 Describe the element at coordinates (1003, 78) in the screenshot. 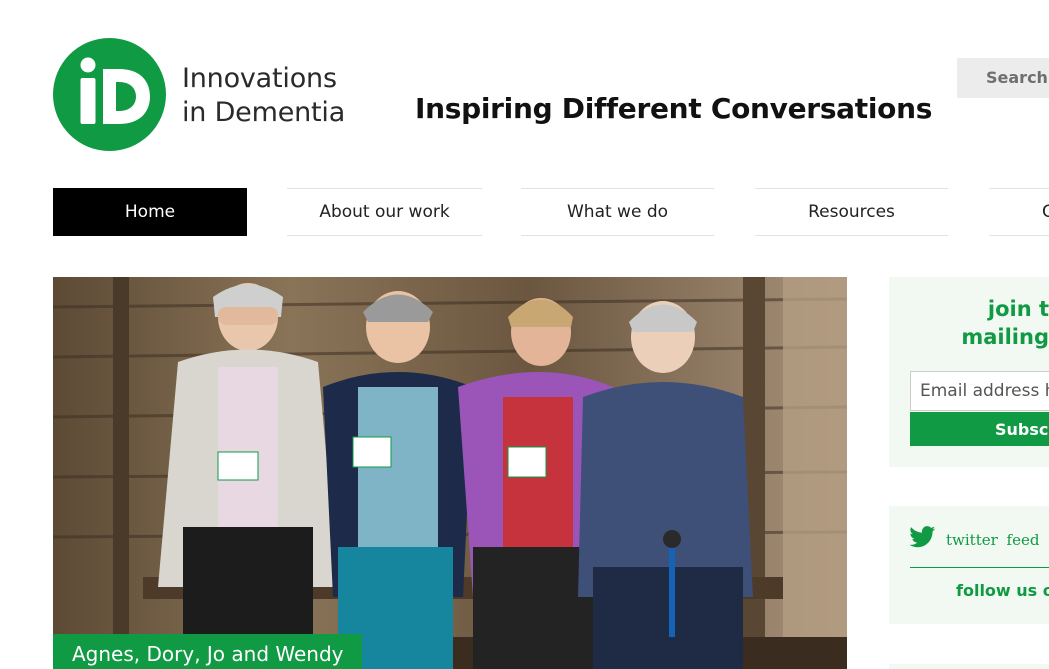

I see `search-button: Search` at that location.